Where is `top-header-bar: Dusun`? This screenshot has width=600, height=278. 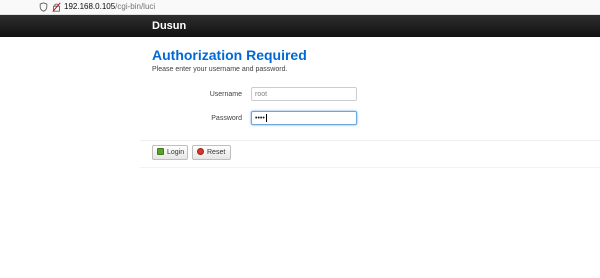
top-header-bar: Dusun is located at coordinates (300, 26).